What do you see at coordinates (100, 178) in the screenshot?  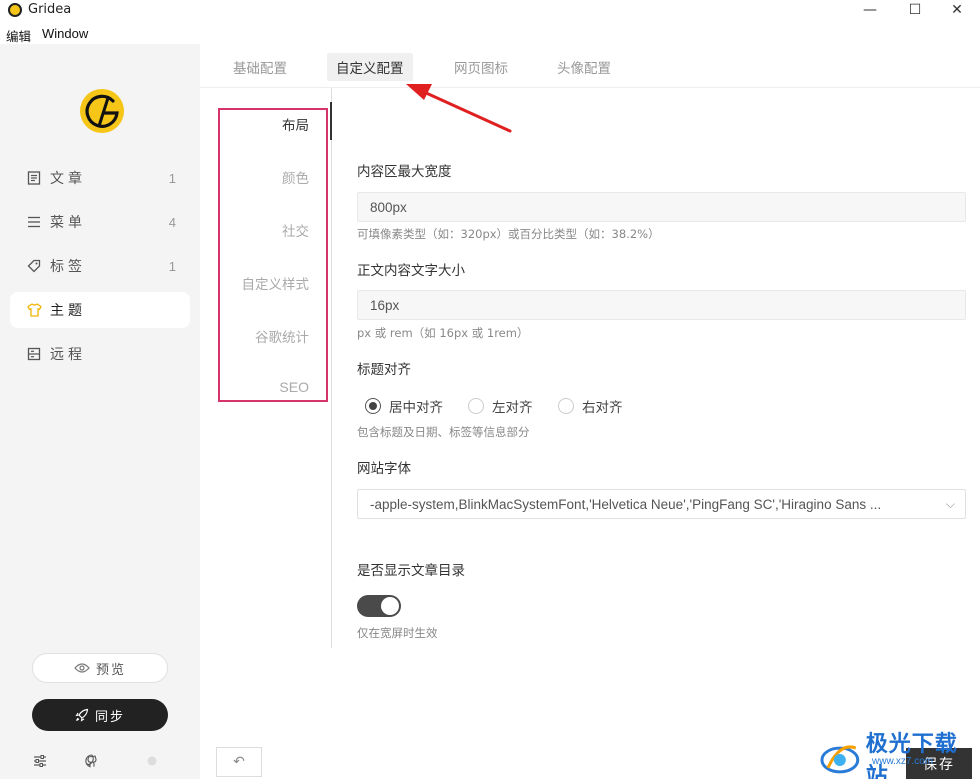 I see `sidebar-item-posts: 文章 1` at bounding box center [100, 178].